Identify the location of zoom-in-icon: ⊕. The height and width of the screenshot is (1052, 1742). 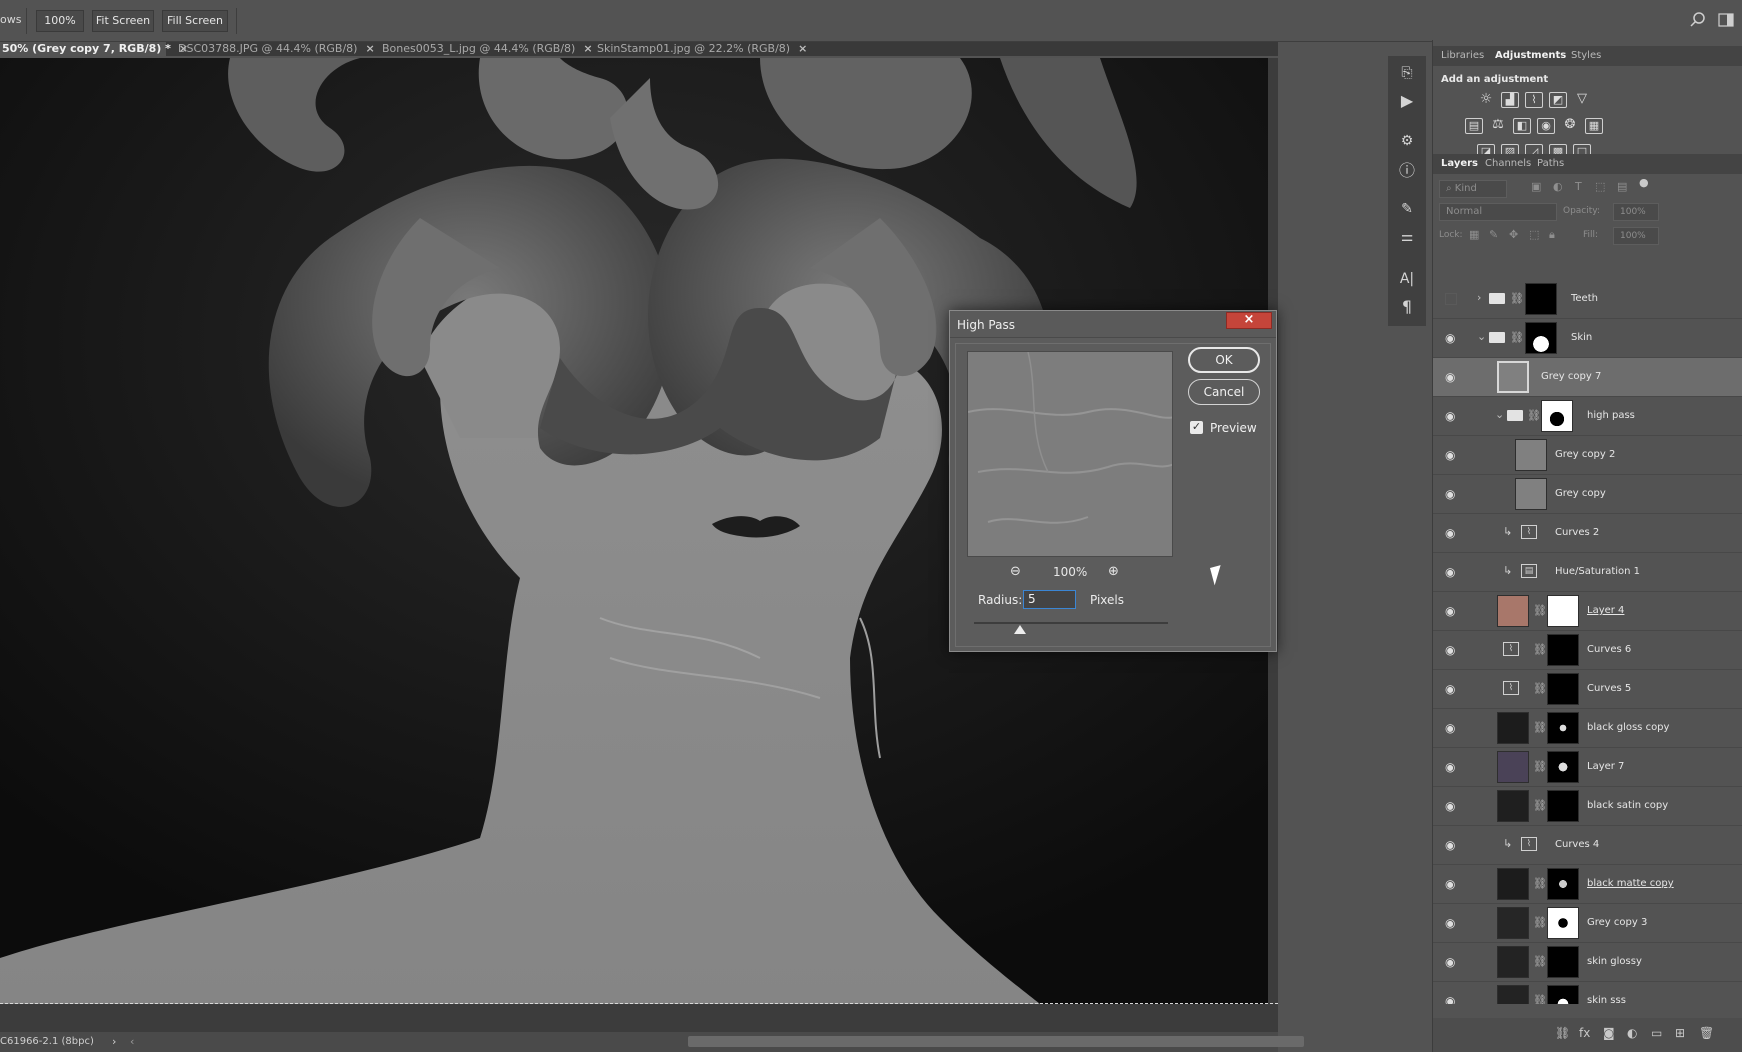
(1113, 571).